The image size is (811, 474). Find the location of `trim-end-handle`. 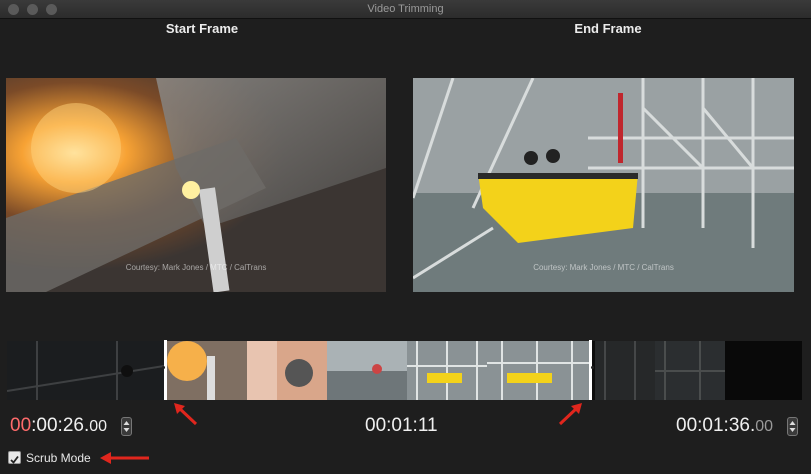

trim-end-handle is located at coordinates (592, 367).